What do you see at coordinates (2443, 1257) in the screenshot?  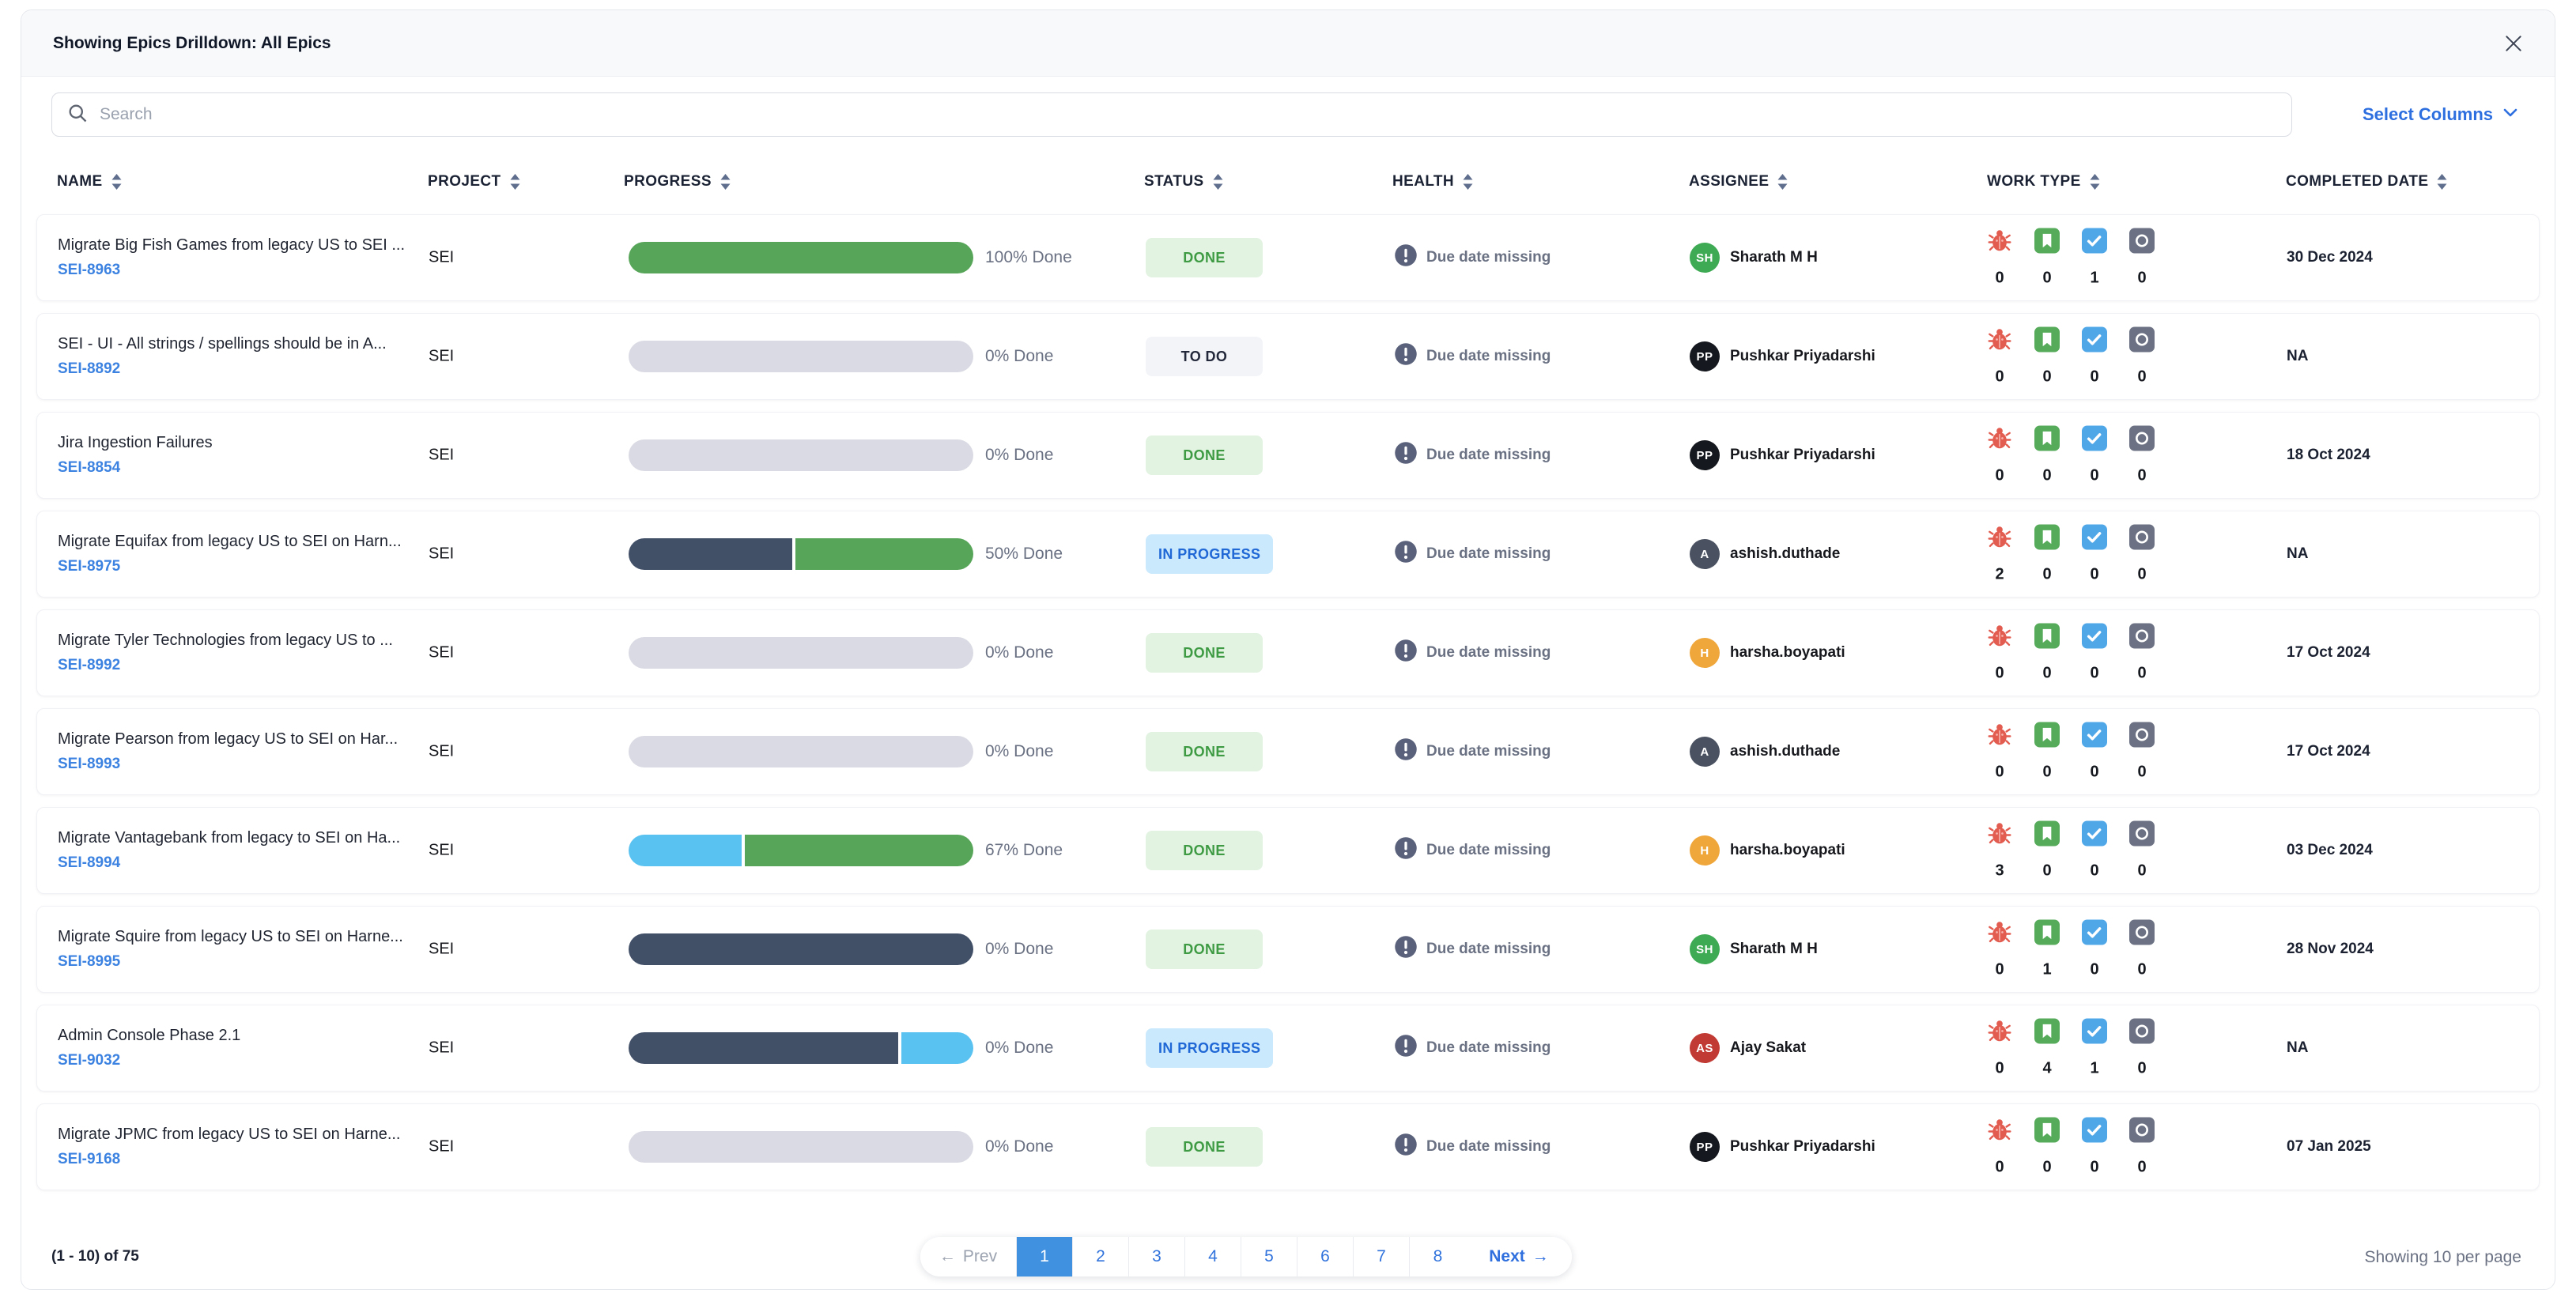 I see `per-page-label: Showing 10 per page` at bounding box center [2443, 1257].